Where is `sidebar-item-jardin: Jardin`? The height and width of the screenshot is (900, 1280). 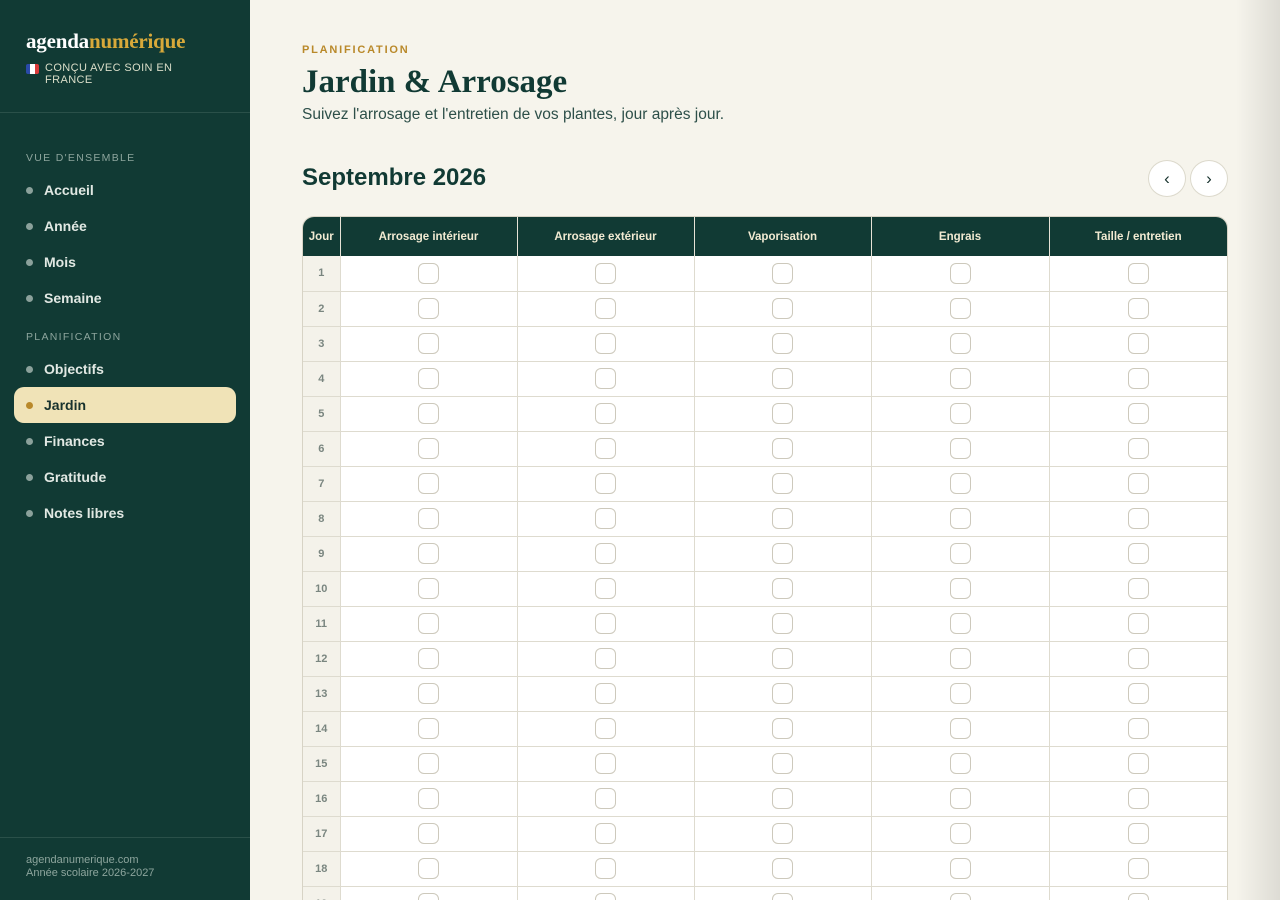
sidebar-item-jardin: Jardin is located at coordinates (125, 405).